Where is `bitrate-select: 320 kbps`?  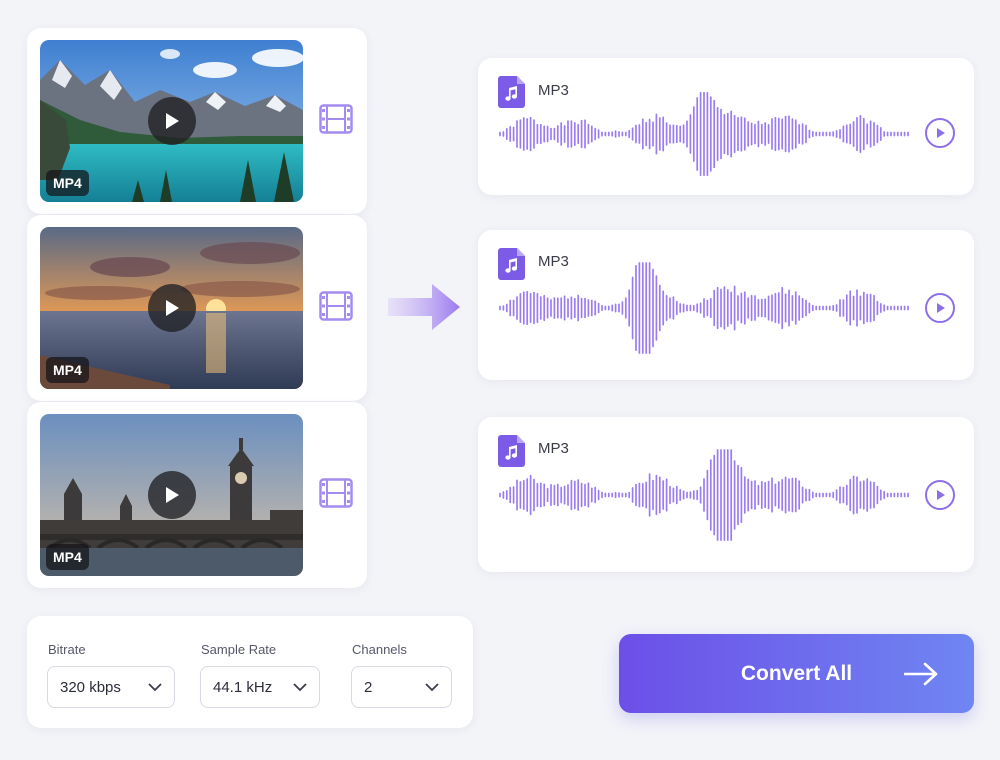
bitrate-select: 320 kbps is located at coordinates (111, 687).